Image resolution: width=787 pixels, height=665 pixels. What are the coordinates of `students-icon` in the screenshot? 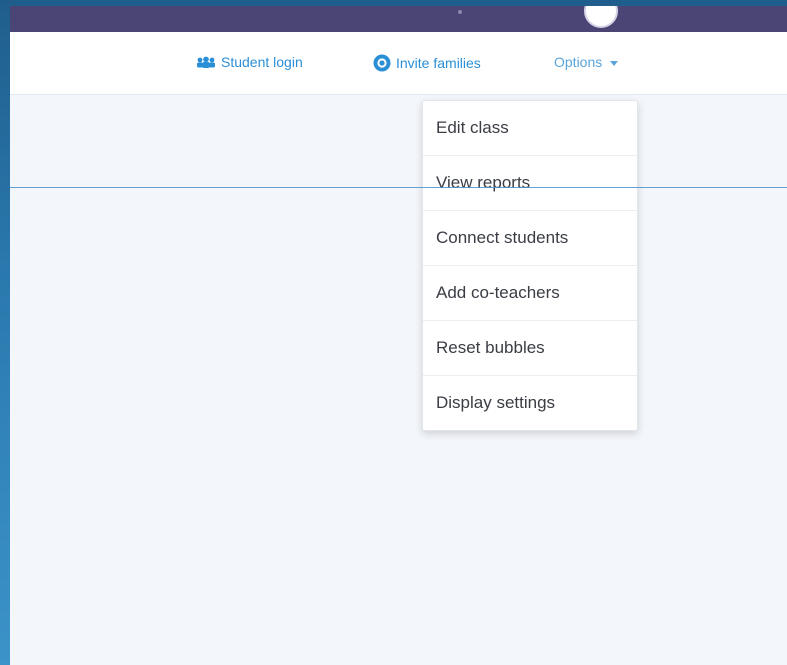 It's located at (206, 62).